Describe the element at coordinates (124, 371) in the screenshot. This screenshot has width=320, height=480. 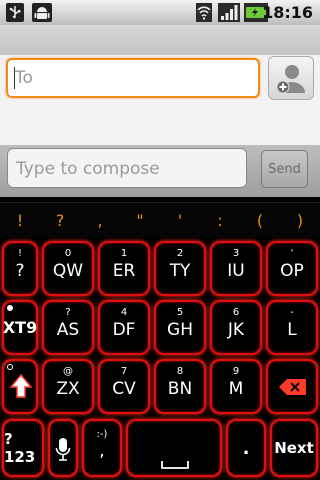
I see `key-alt-label: 7` at that location.